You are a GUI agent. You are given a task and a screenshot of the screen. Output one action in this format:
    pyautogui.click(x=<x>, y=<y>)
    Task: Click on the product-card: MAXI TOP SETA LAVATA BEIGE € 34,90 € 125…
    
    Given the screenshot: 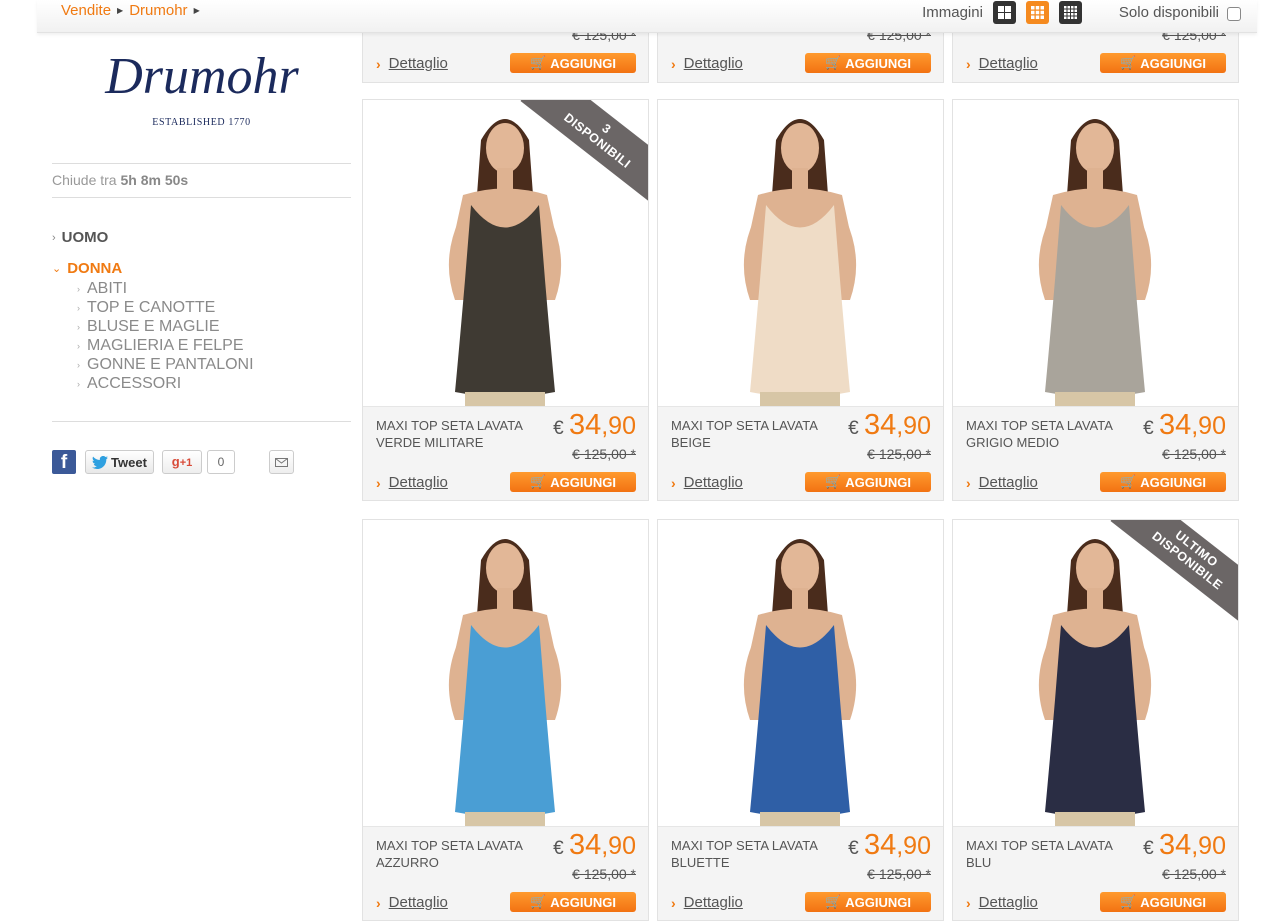 What is the action you would take?
    pyautogui.click(x=800, y=300)
    